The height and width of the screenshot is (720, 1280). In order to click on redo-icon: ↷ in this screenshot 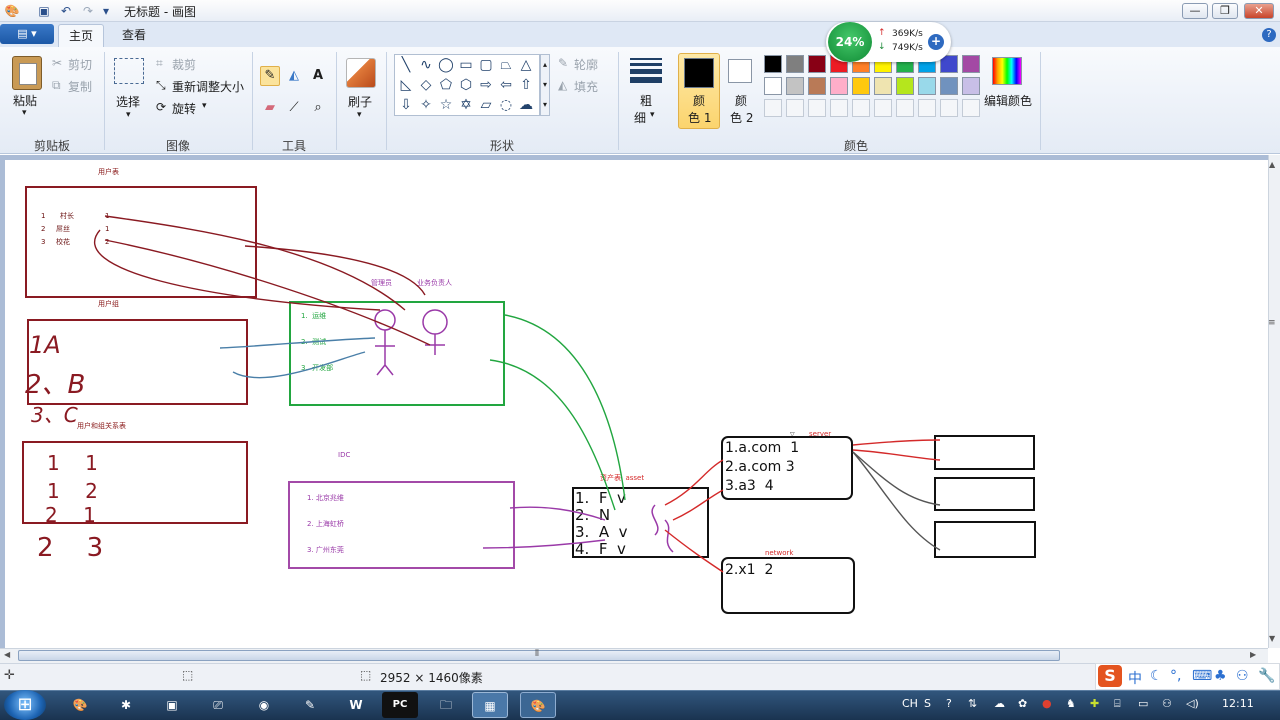, I will do `click(88, 11)`.